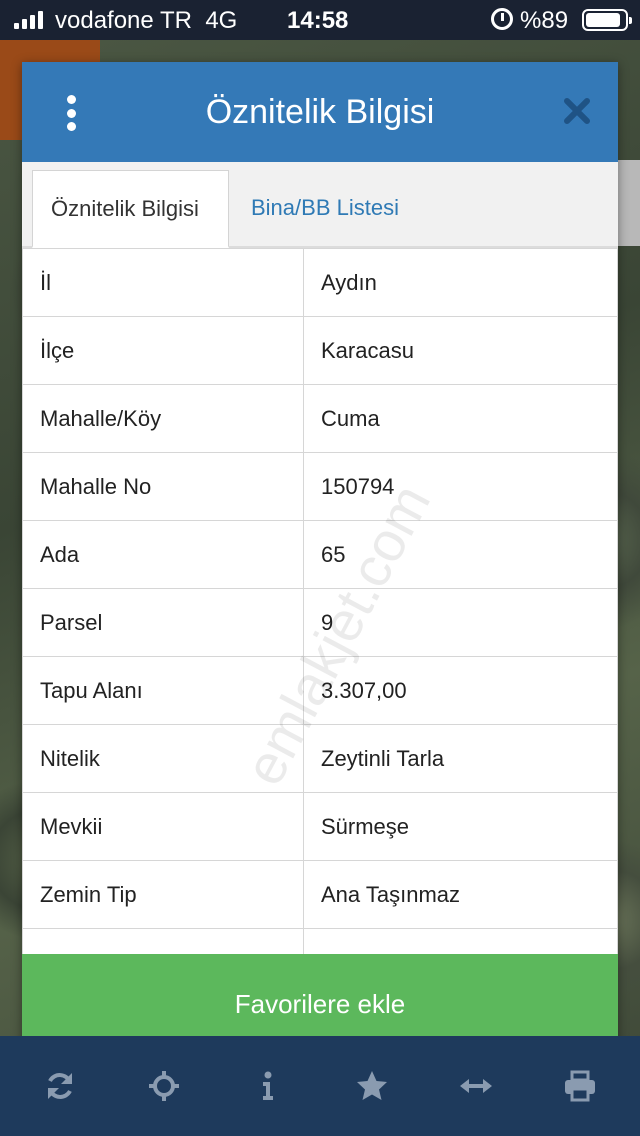  Describe the element at coordinates (580, 1086) in the screenshot. I see `print-icon` at that location.